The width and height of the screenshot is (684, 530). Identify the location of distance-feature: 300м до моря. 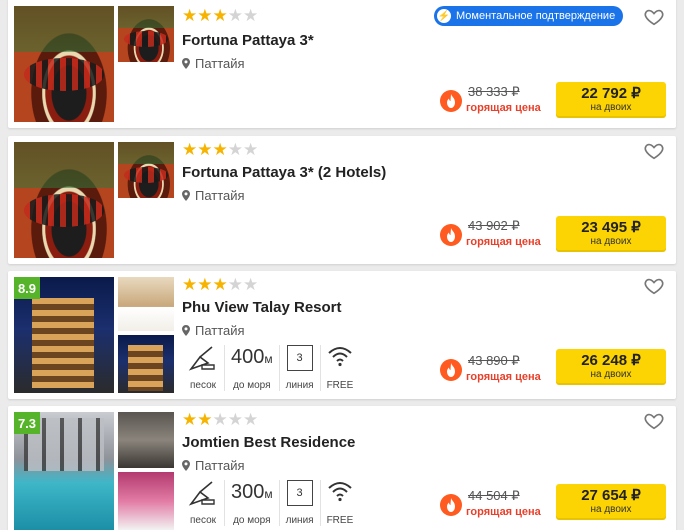
(252, 503).